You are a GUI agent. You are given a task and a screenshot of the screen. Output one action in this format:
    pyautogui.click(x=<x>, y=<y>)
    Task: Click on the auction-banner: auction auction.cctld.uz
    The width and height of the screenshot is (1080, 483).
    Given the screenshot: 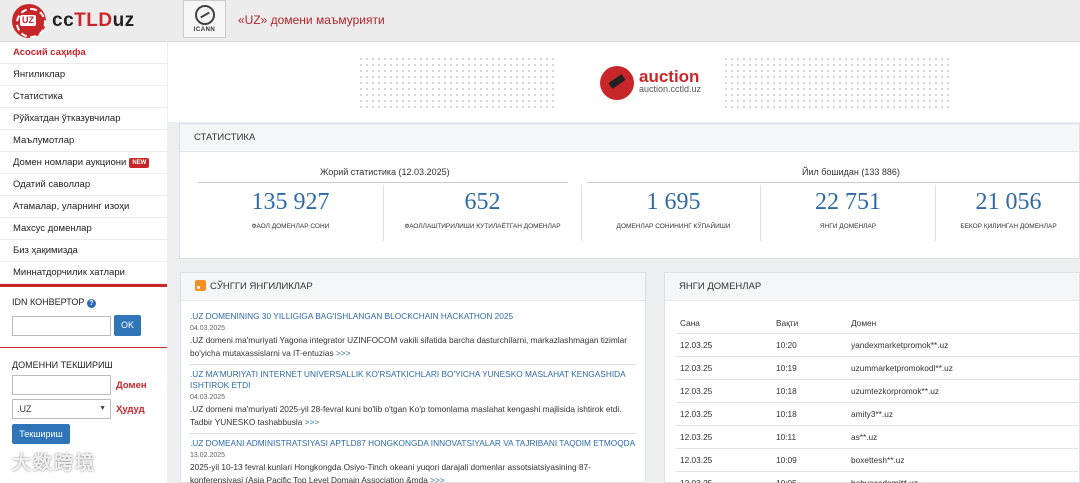 What is the action you would take?
    pyautogui.click(x=624, y=82)
    